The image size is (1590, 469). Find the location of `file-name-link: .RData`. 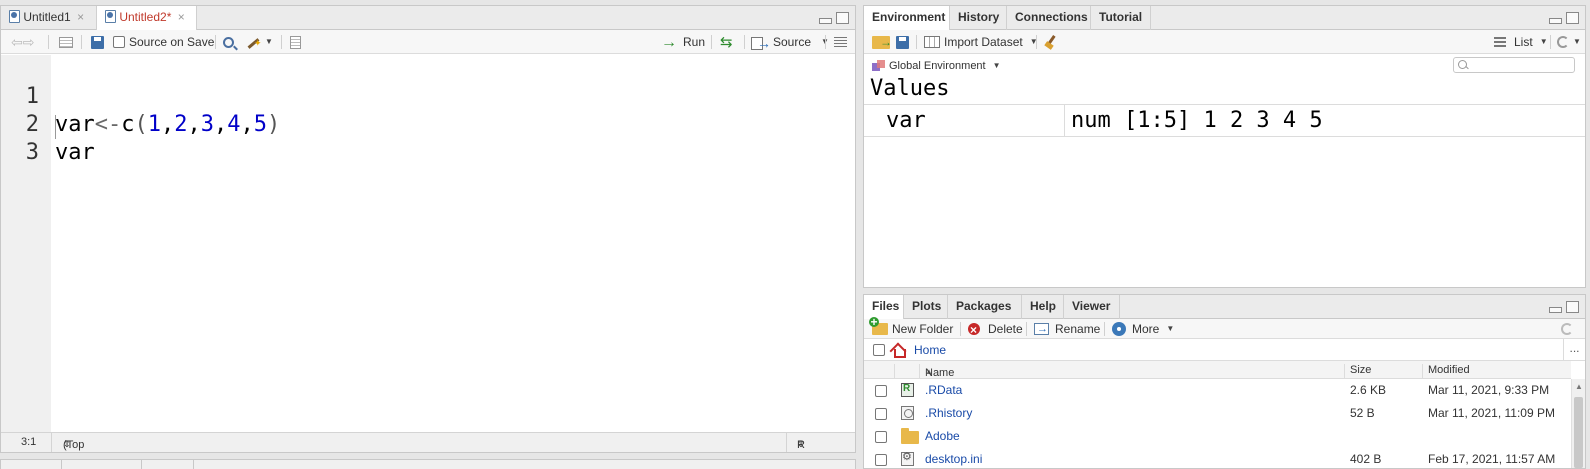

file-name-link: .RData is located at coordinates (943, 390).